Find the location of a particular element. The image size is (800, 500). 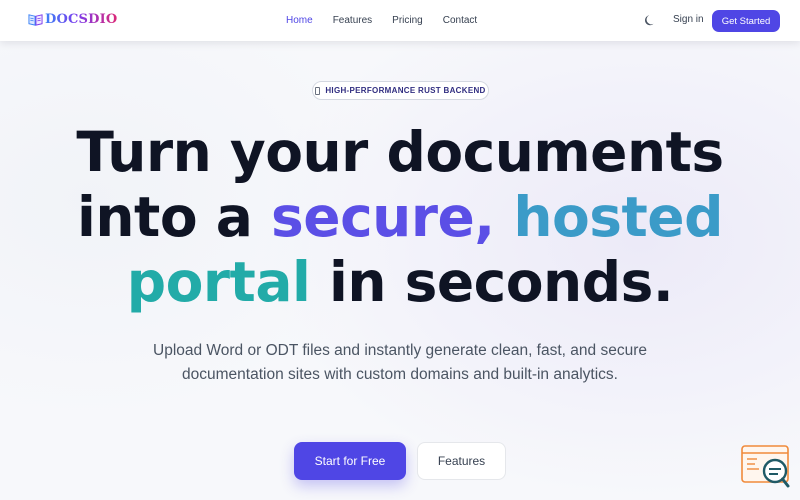

docs-search-widget is located at coordinates (766, 467).